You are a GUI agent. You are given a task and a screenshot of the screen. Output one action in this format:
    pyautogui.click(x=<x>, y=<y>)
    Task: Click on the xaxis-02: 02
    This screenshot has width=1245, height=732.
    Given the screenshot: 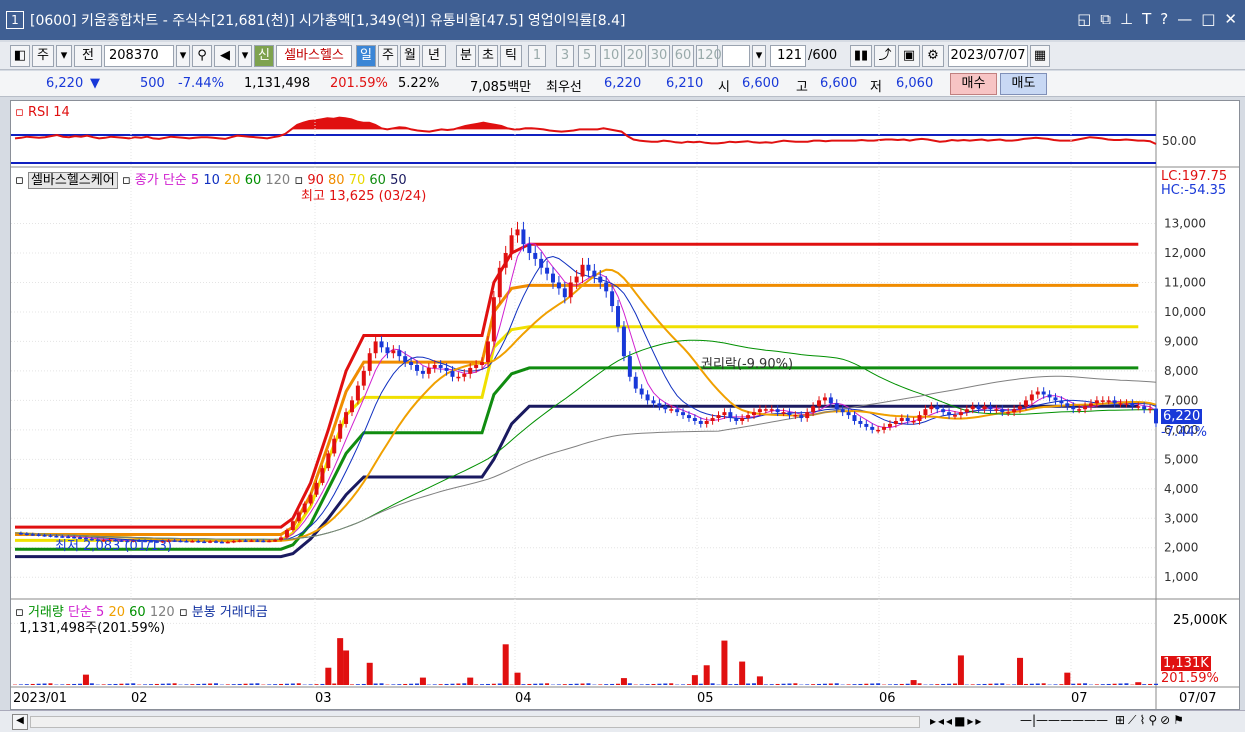 What is the action you would take?
    pyautogui.click(x=139, y=698)
    